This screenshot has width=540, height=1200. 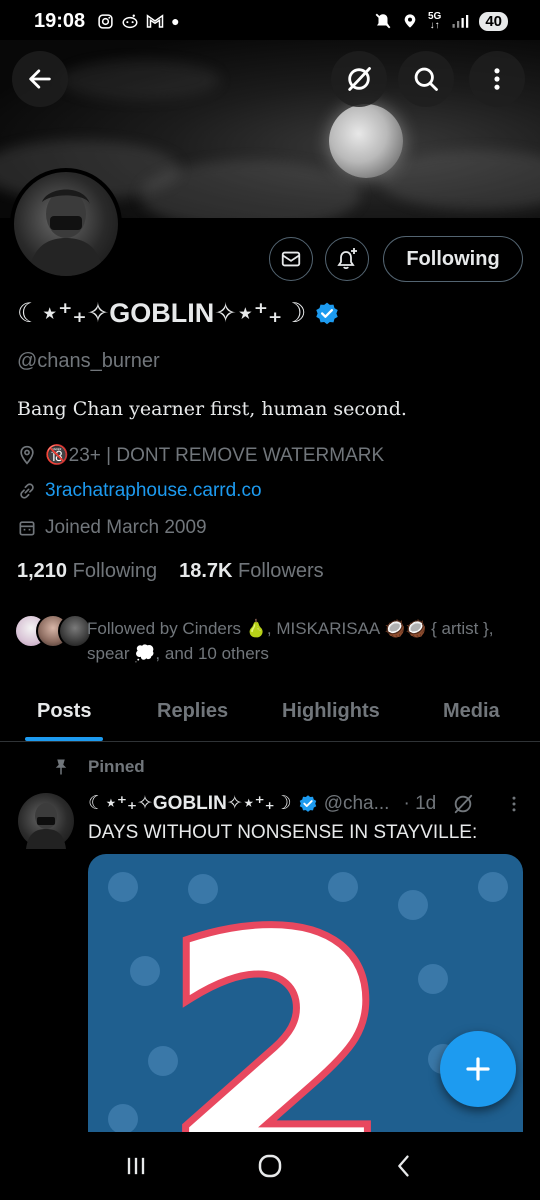 I want to click on android-navigation-bar, so click(x=270, y=1166).